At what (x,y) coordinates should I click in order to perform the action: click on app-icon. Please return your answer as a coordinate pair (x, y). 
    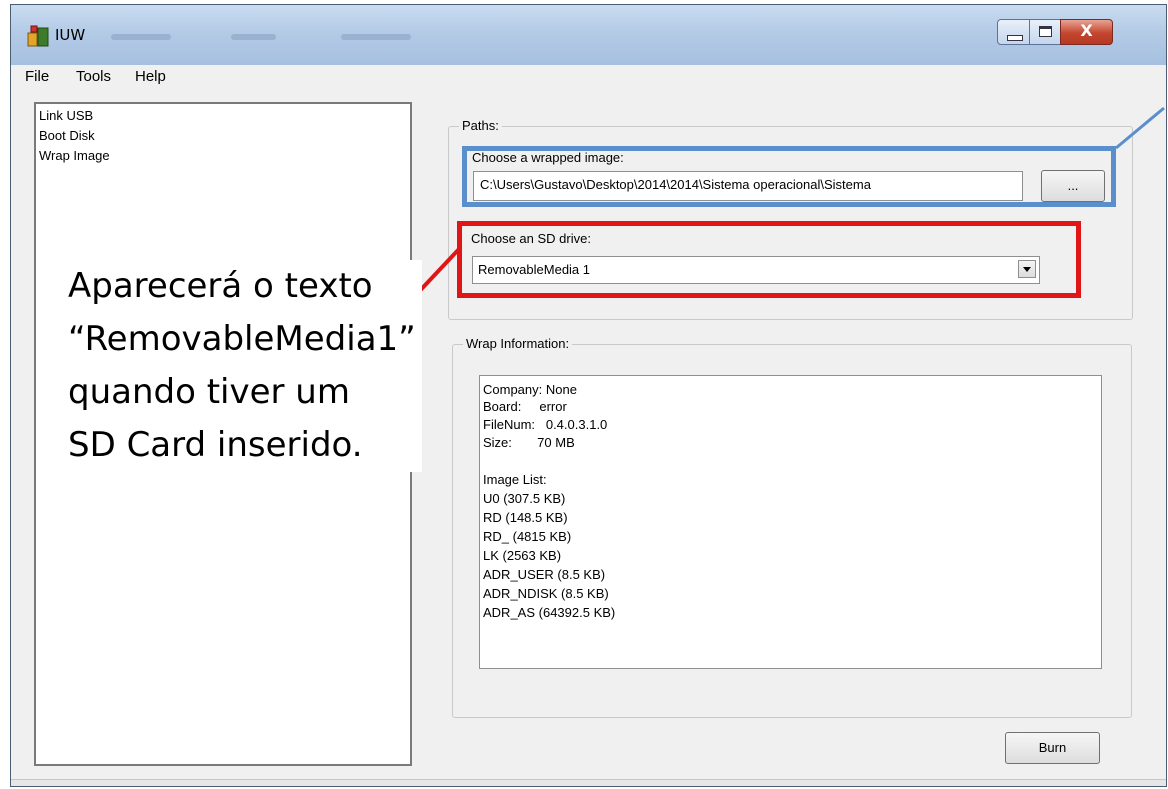
    Looking at the image, I should click on (38, 36).